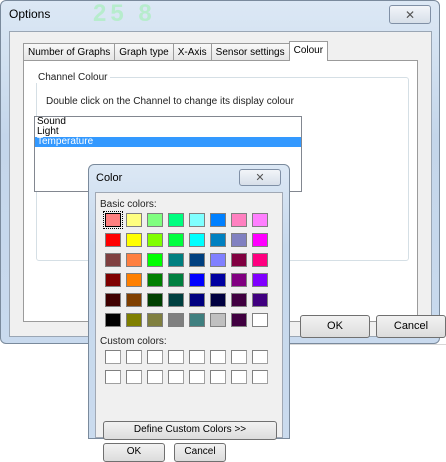 The image size is (446, 462). I want to click on background-edge, so click(368, 344).